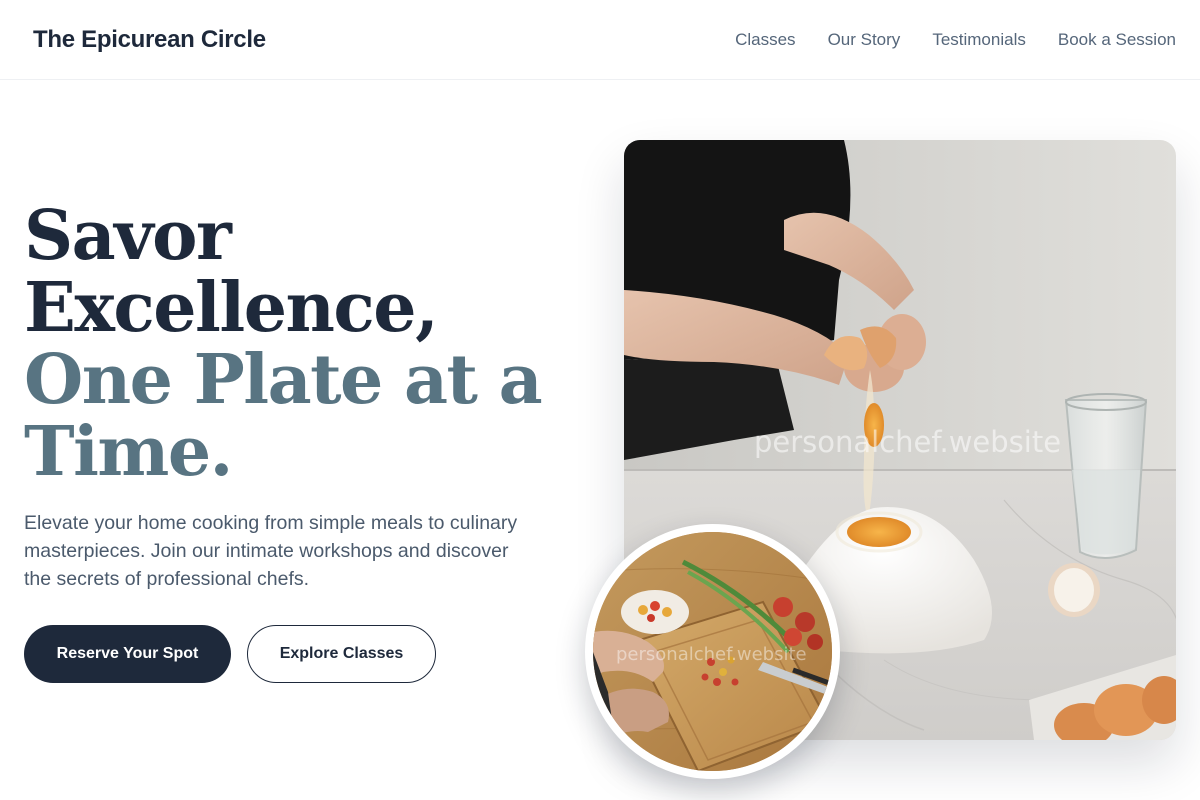 The width and height of the screenshot is (1200, 800). I want to click on nav-link-our-story: Our Story, so click(864, 40).